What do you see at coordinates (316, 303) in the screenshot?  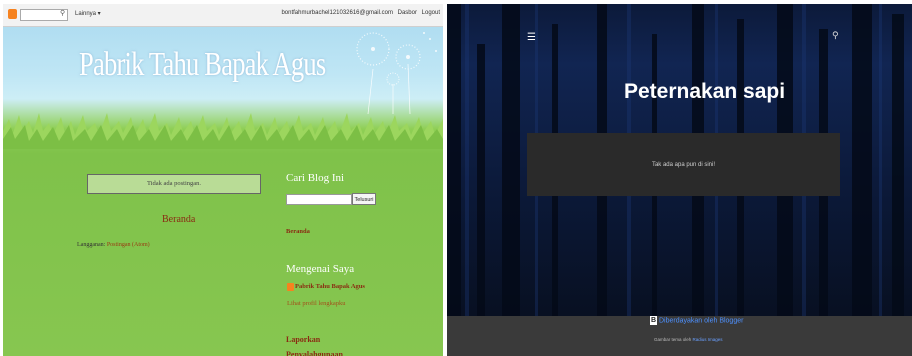 I see `view-profile-link: Lihat profil lengkapku` at bounding box center [316, 303].